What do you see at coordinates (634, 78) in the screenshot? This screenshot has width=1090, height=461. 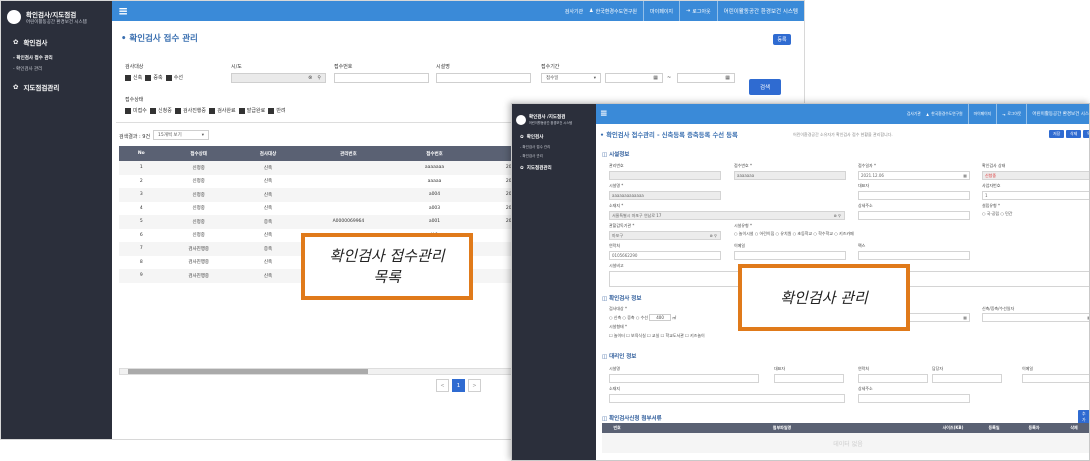 I see `date-from: ▦` at bounding box center [634, 78].